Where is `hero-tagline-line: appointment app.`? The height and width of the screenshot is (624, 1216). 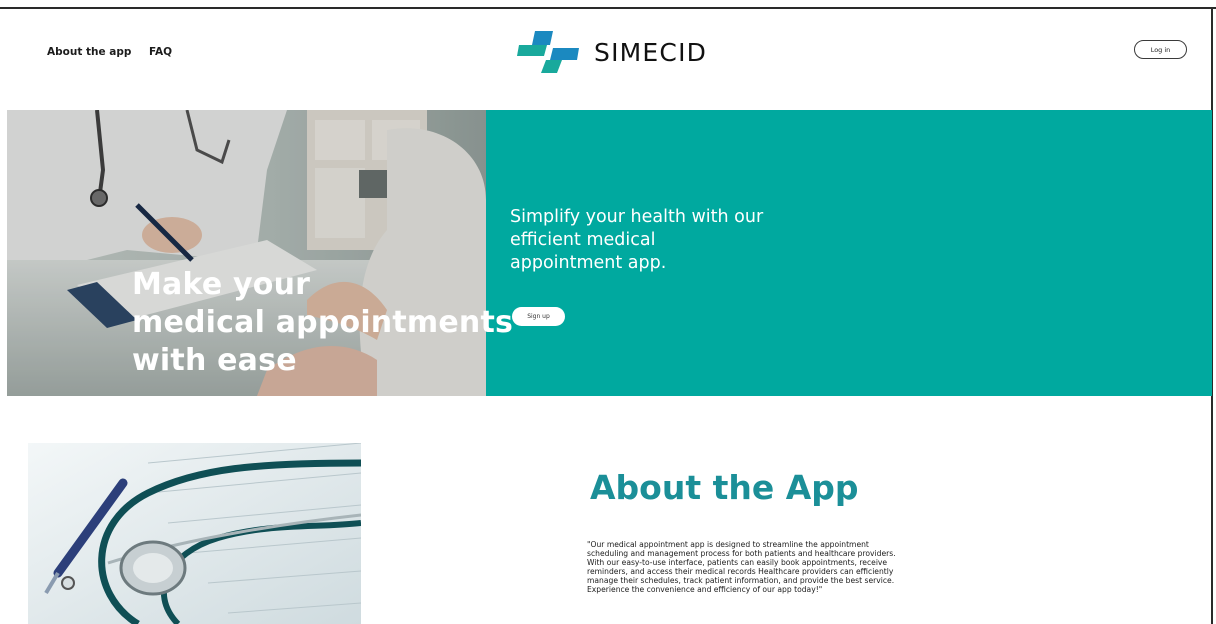 hero-tagline-line: appointment app. is located at coordinates (588, 263).